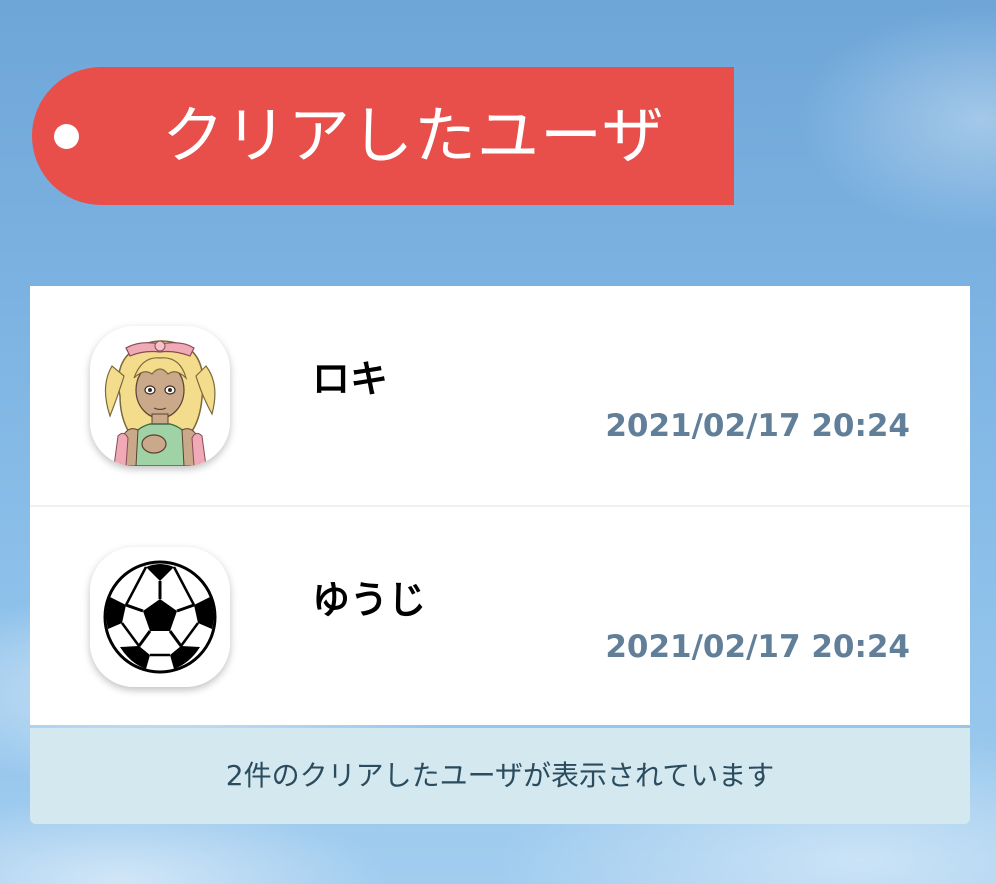 This screenshot has height=884, width=996. I want to click on user-name: ゆうじ, so click(369, 600).